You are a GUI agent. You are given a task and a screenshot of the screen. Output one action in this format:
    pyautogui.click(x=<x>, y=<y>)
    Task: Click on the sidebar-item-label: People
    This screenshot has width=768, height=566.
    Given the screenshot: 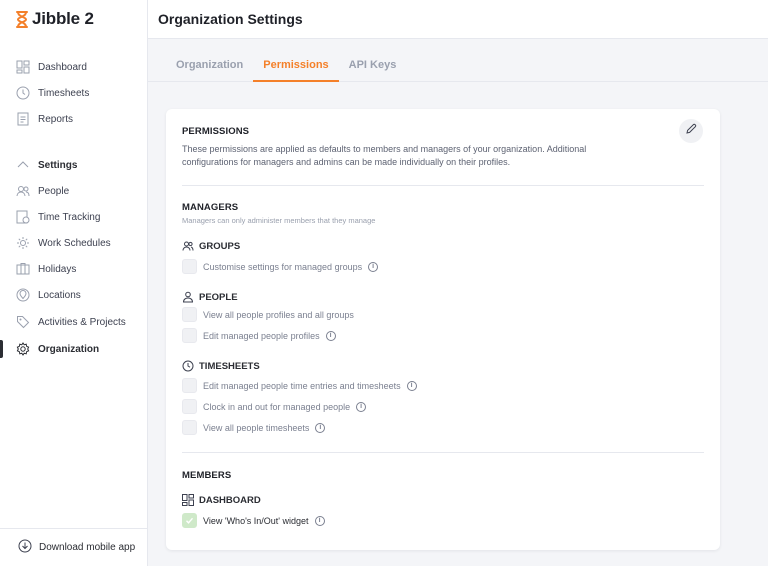 What is the action you would take?
    pyautogui.click(x=54, y=191)
    